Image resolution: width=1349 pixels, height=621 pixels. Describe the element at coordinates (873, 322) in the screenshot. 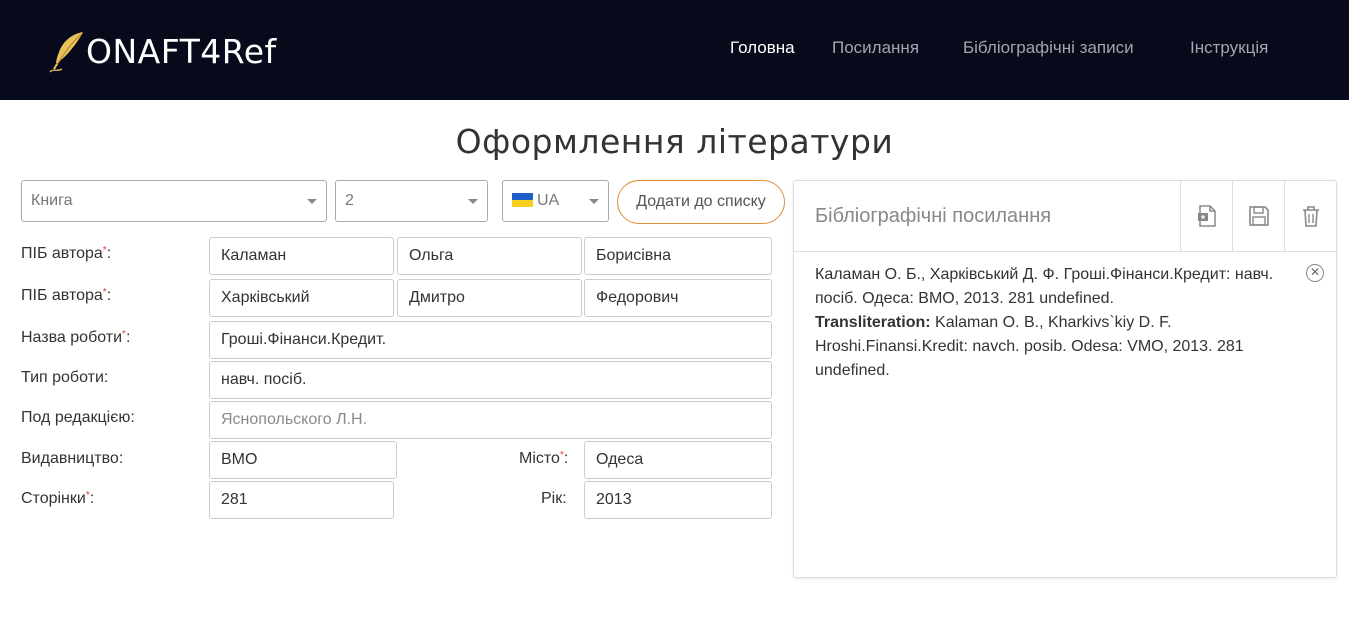

I see `transliteration-label: Transliteration:` at that location.